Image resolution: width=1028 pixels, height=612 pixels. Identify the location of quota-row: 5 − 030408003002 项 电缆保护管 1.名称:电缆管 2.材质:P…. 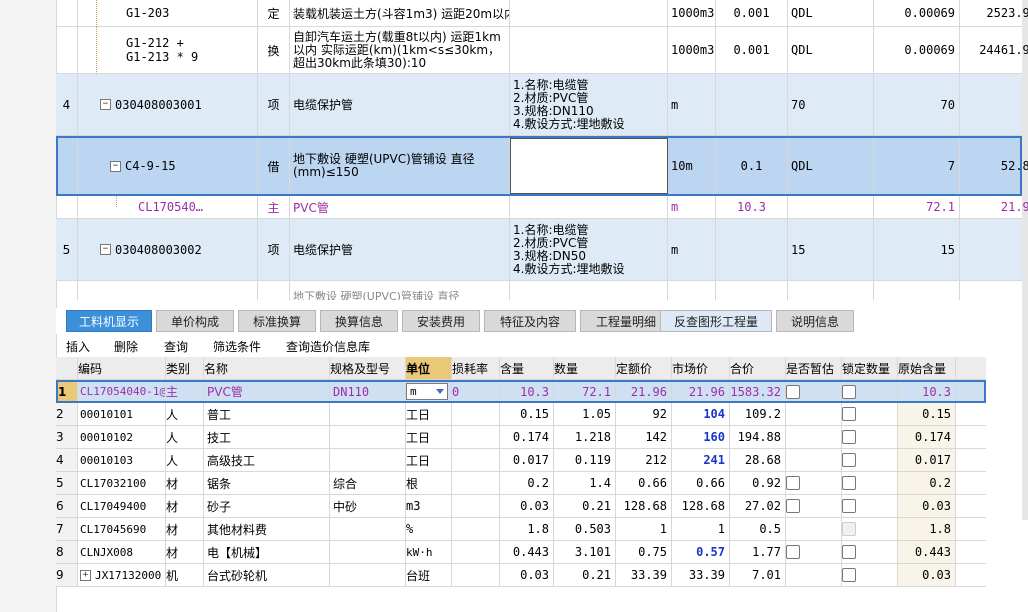
(539, 250).